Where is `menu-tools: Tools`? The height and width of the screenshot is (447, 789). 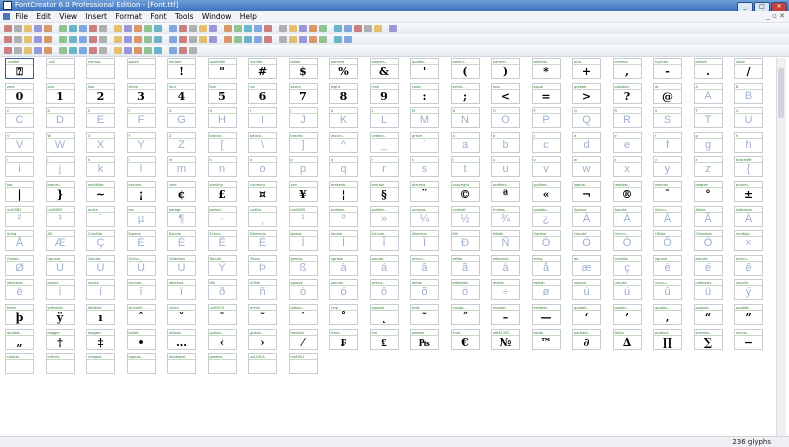 menu-tools: Tools is located at coordinates (184, 16).